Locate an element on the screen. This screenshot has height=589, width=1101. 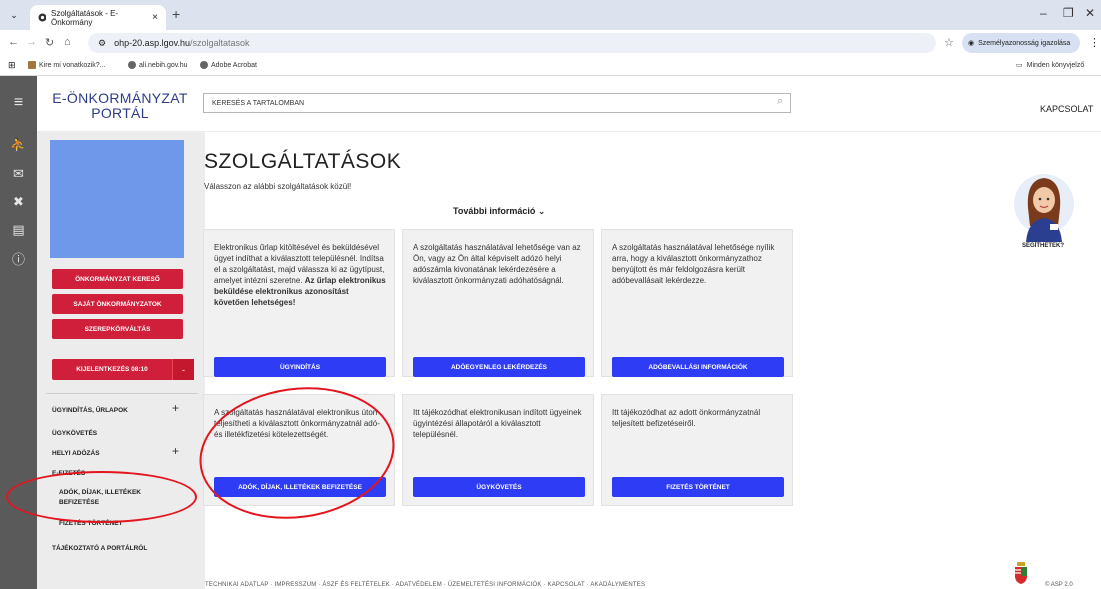
forward-icon: → is located at coordinates (31, 42).